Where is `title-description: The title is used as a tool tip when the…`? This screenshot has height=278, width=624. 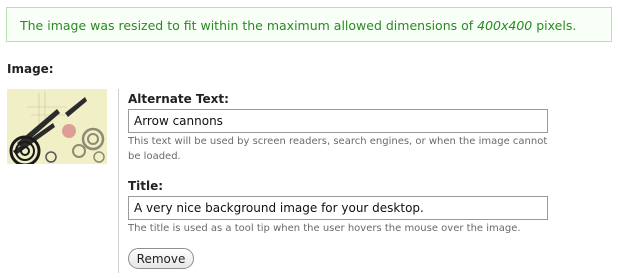 title-description: The title is used as a tool tip when the… is located at coordinates (324, 228).